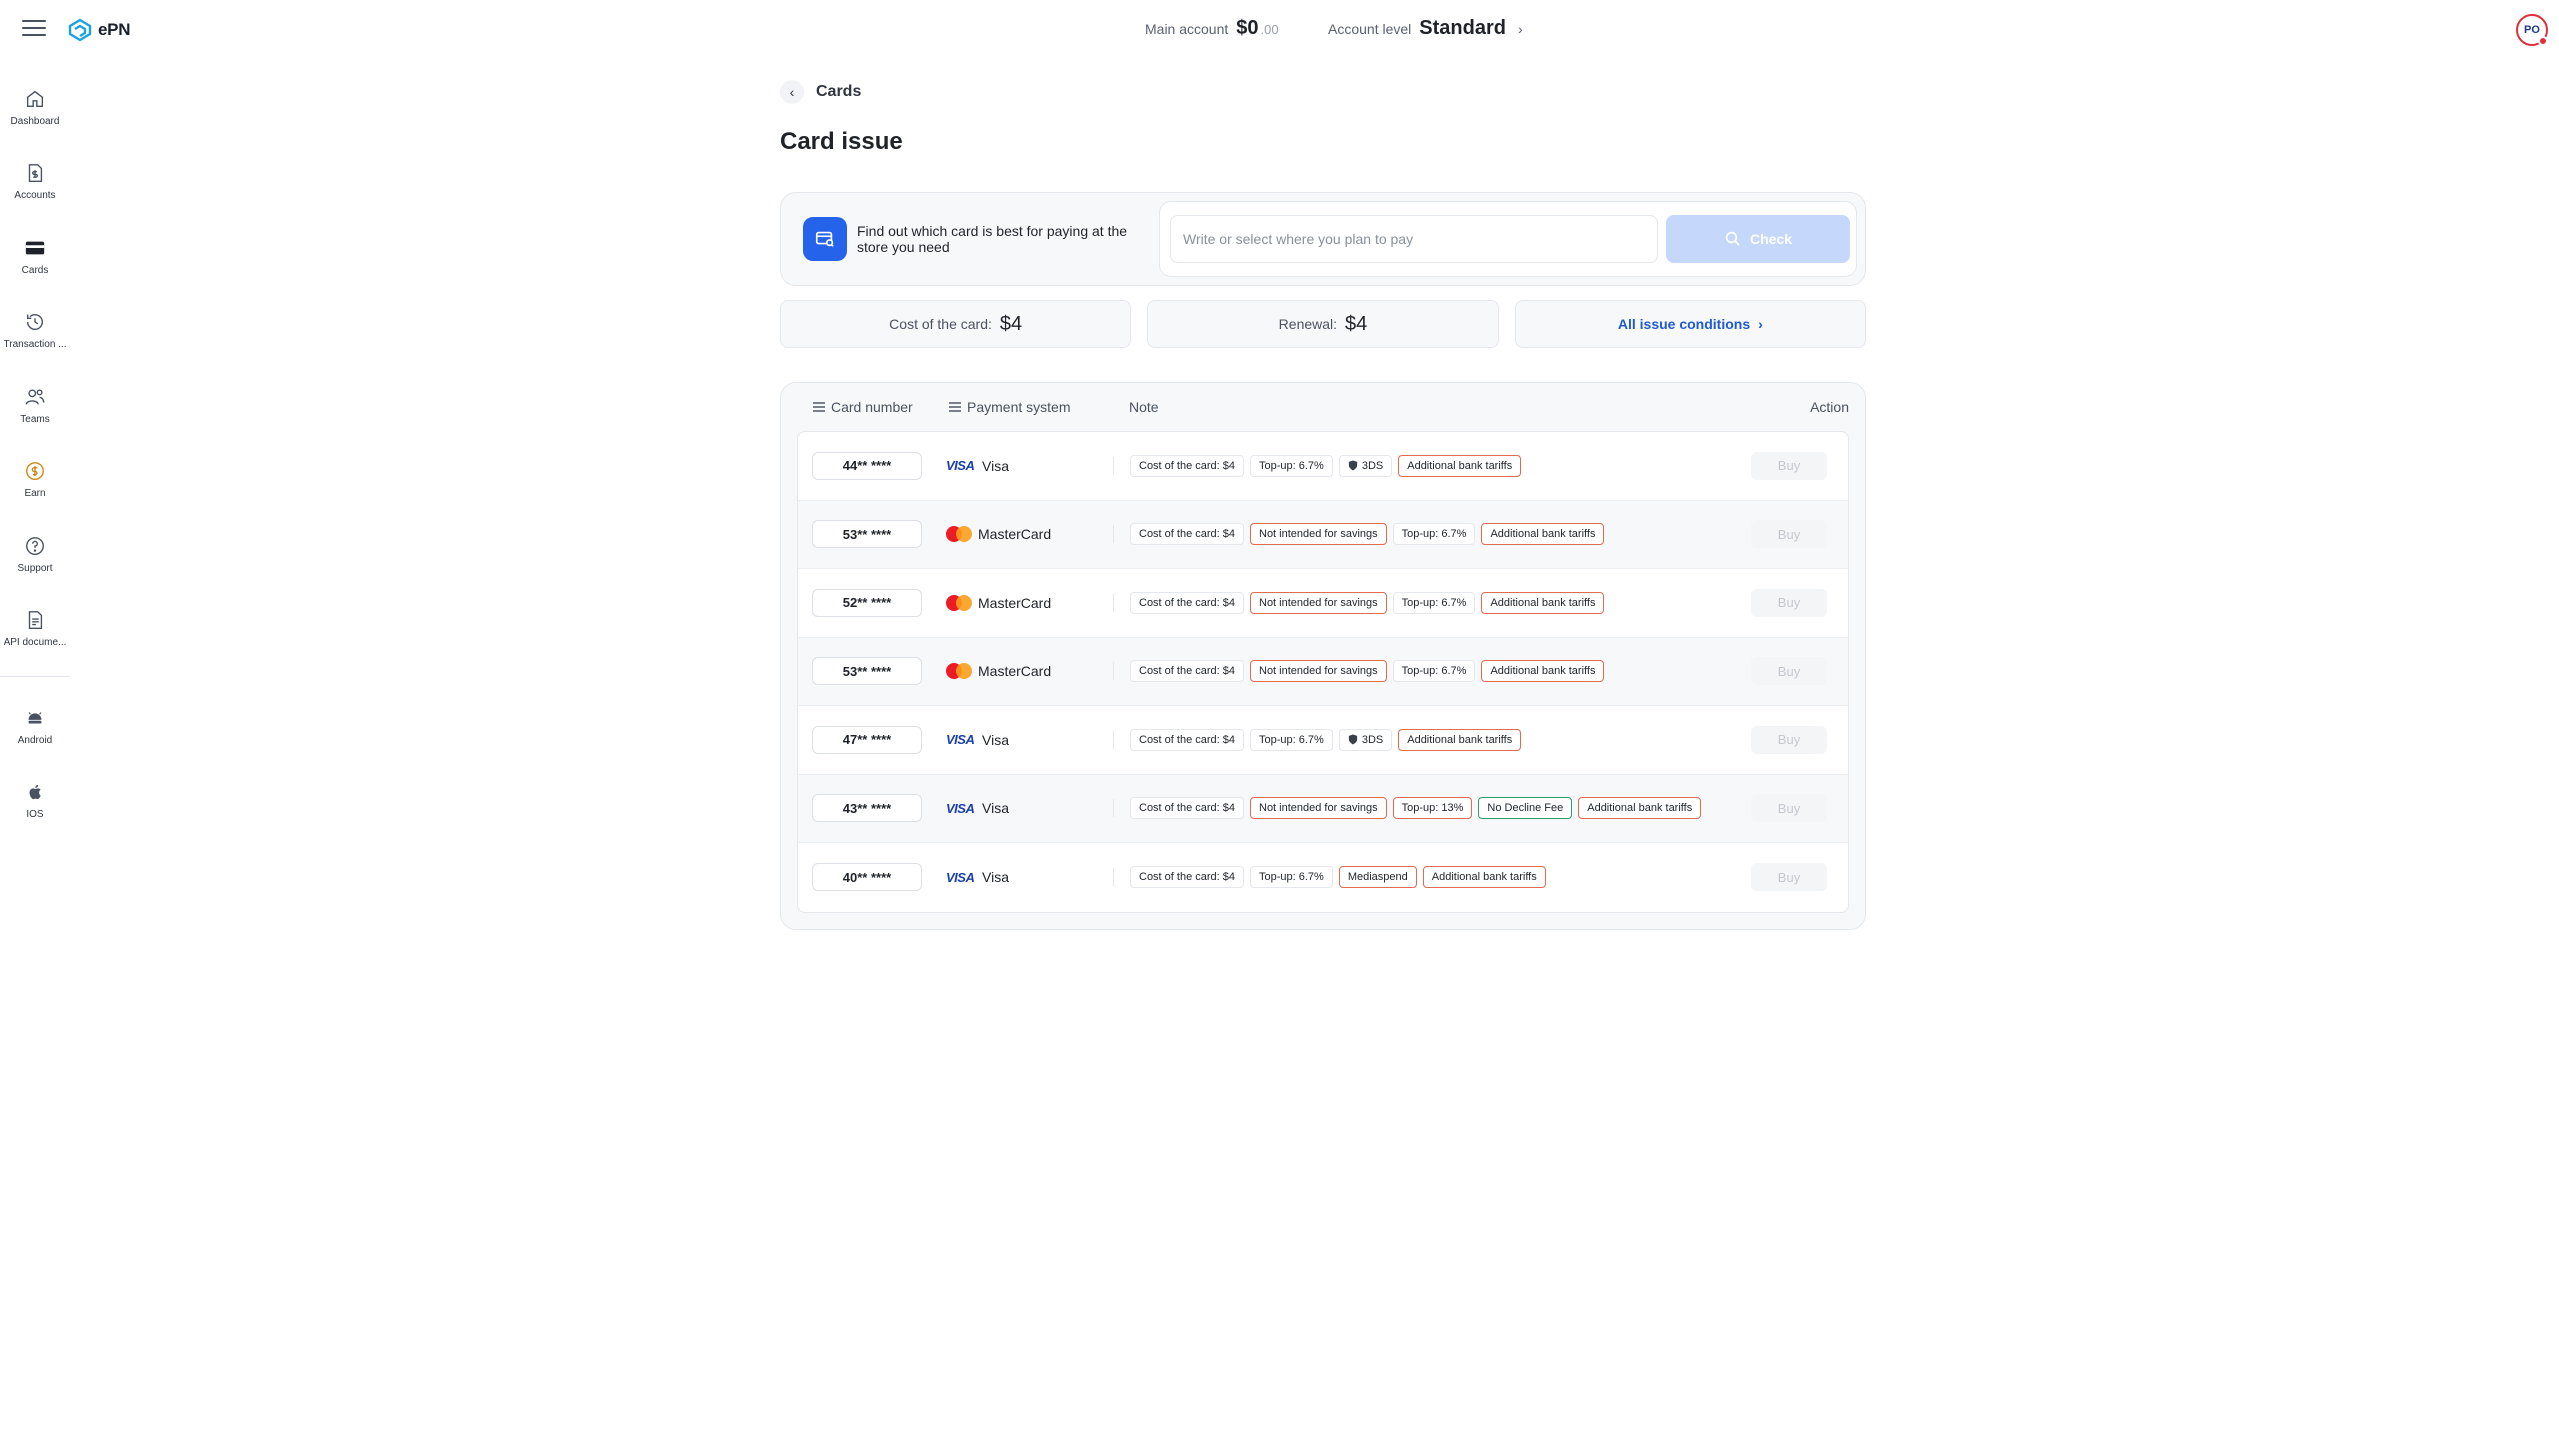 This screenshot has width=2559, height=1439. What do you see at coordinates (1771, 239) in the screenshot?
I see `check-button-label: Check` at bounding box center [1771, 239].